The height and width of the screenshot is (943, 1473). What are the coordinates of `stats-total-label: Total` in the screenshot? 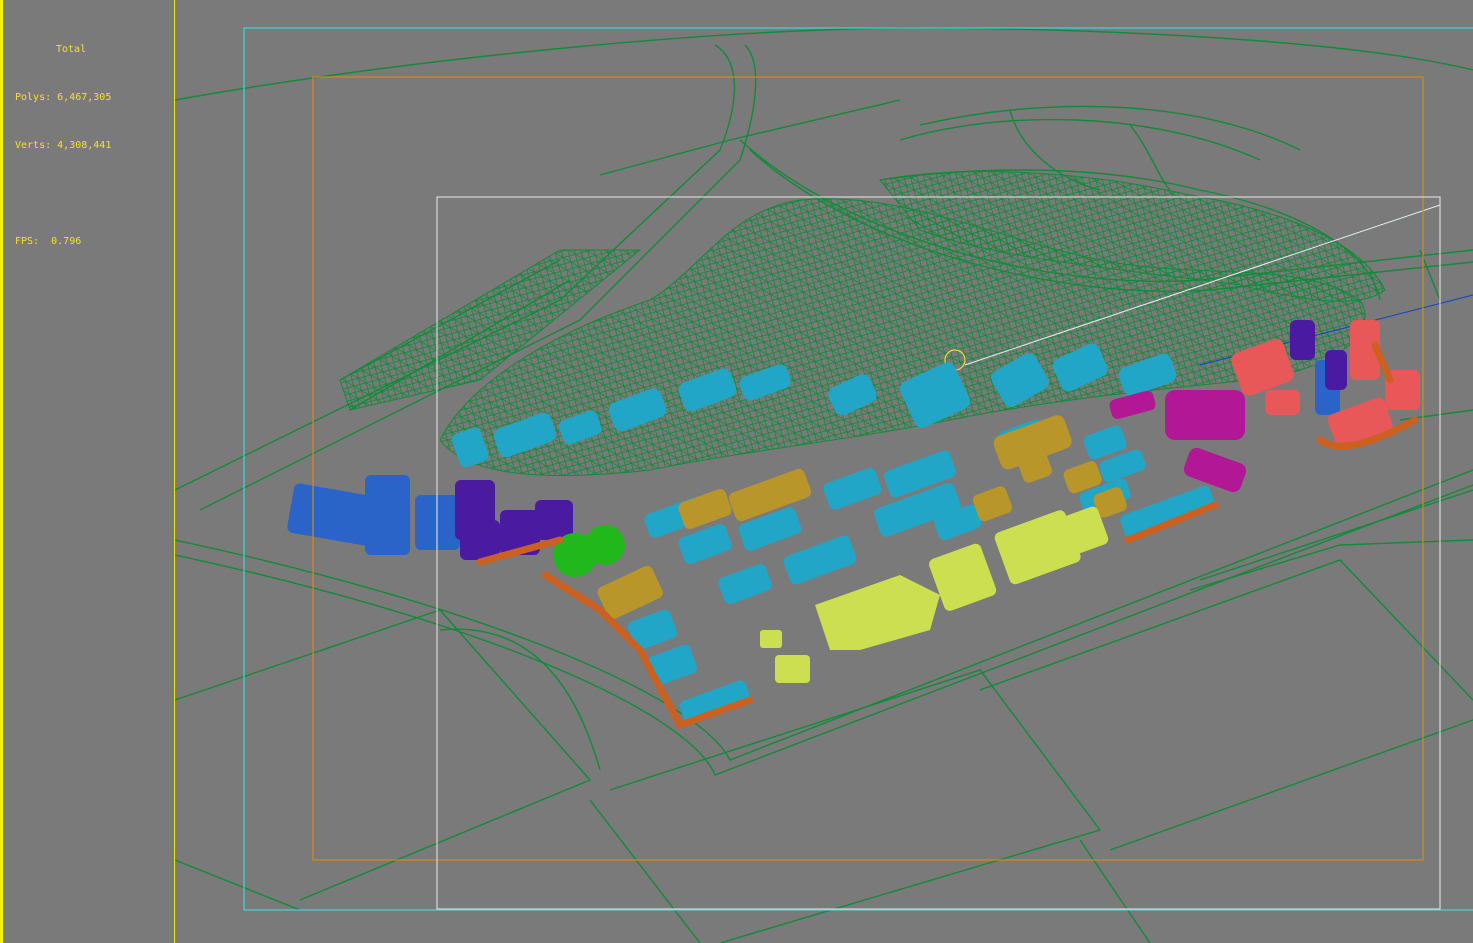 It's located at (71, 49).